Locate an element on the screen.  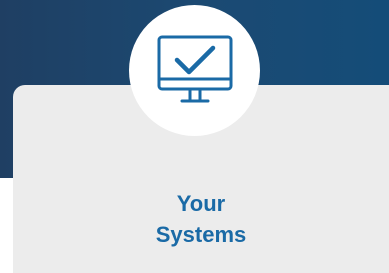
card-title-line1: Your is located at coordinates (201, 203).